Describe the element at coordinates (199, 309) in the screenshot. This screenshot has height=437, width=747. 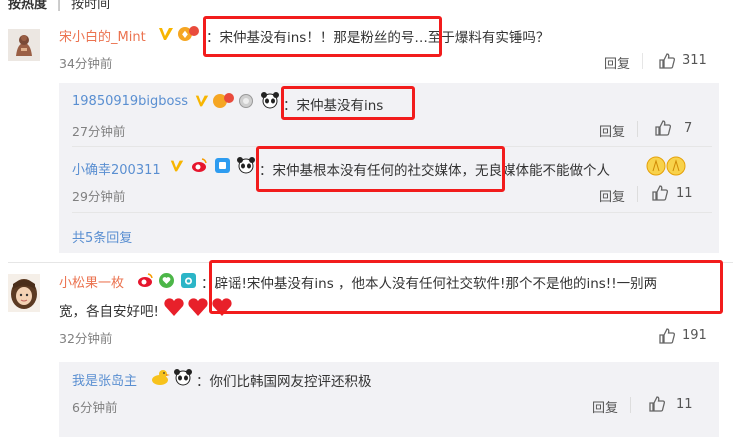
I see `red-hearts-emoji-icon` at that location.